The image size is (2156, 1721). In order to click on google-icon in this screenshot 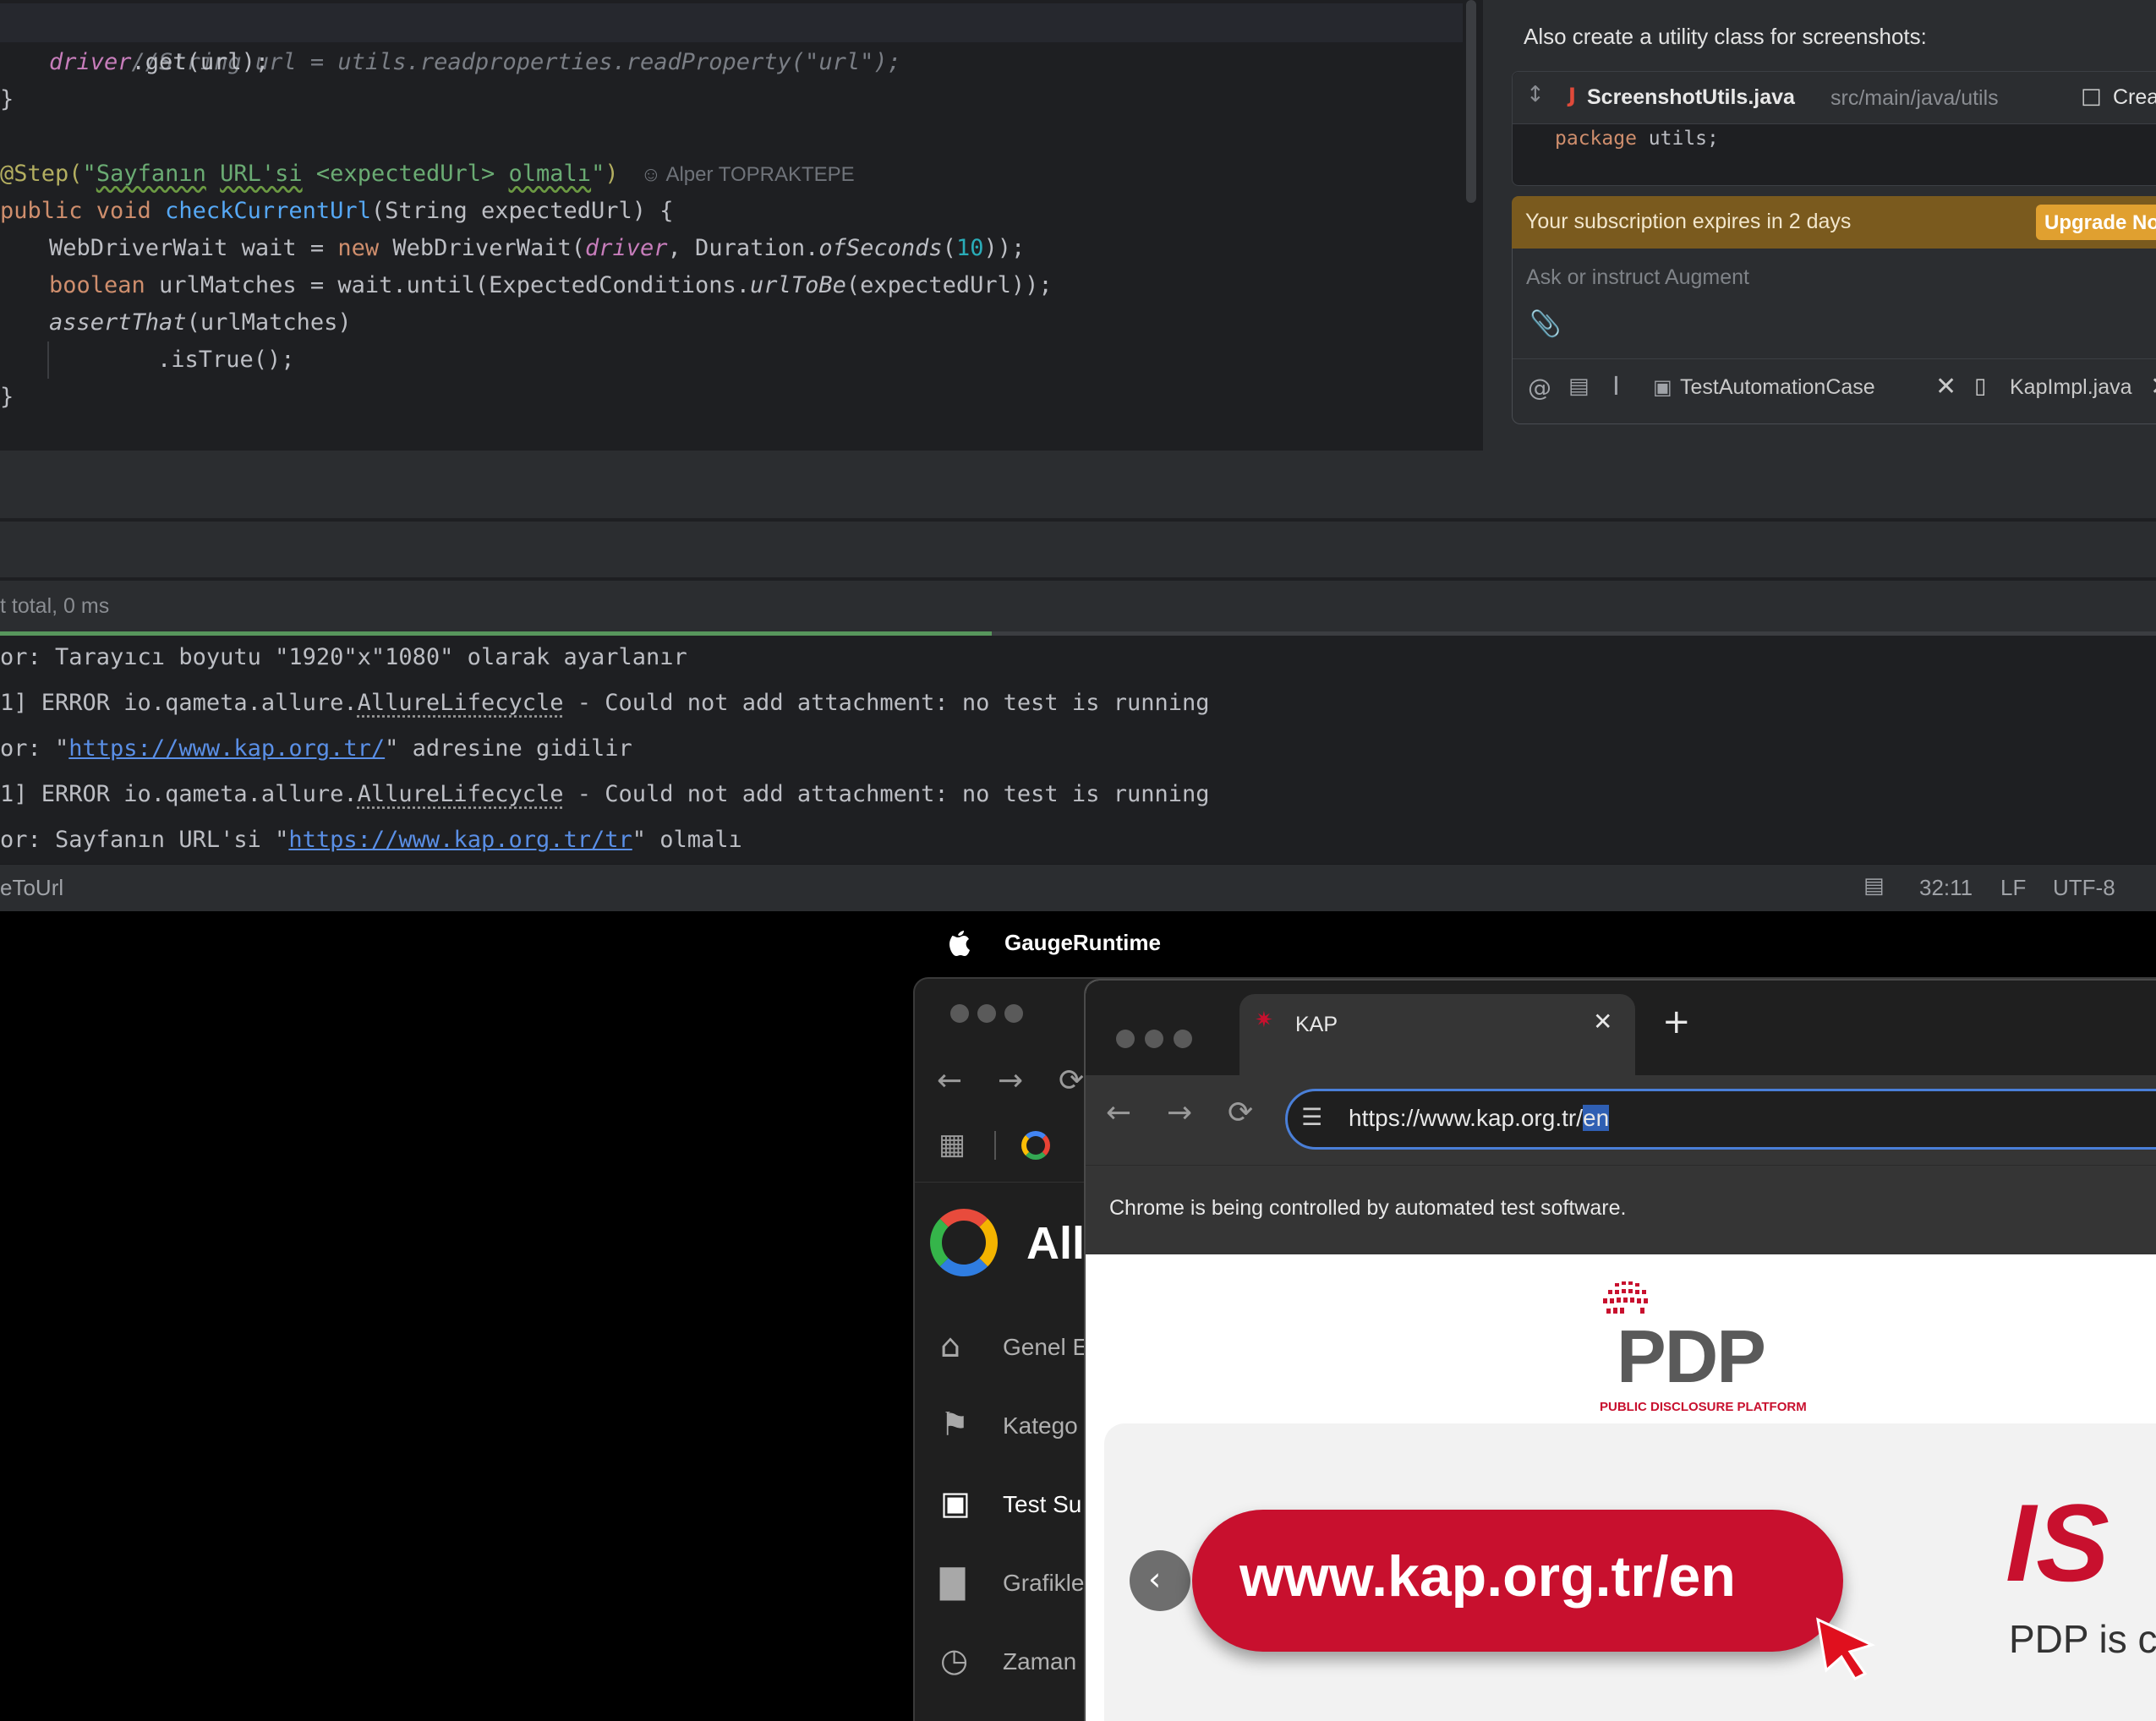, I will do `click(1035, 1145)`.